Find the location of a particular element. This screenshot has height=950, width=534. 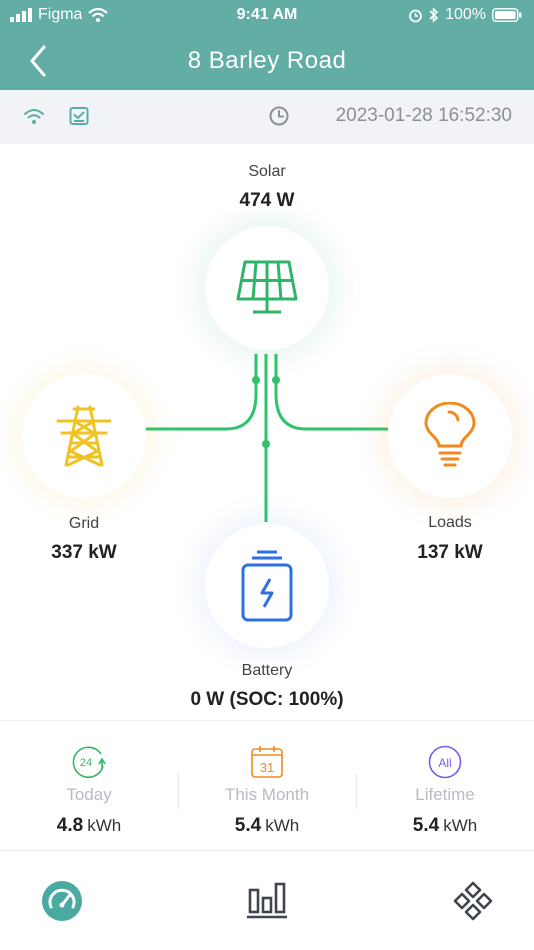

bluetooth-icon is located at coordinates (434, 15).